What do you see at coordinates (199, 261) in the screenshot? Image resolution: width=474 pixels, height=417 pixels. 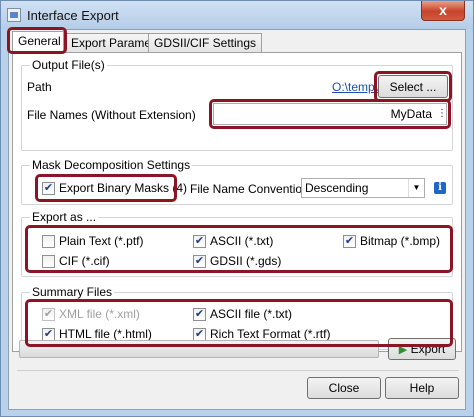 I see `gdsii-checkbox: ✔` at bounding box center [199, 261].